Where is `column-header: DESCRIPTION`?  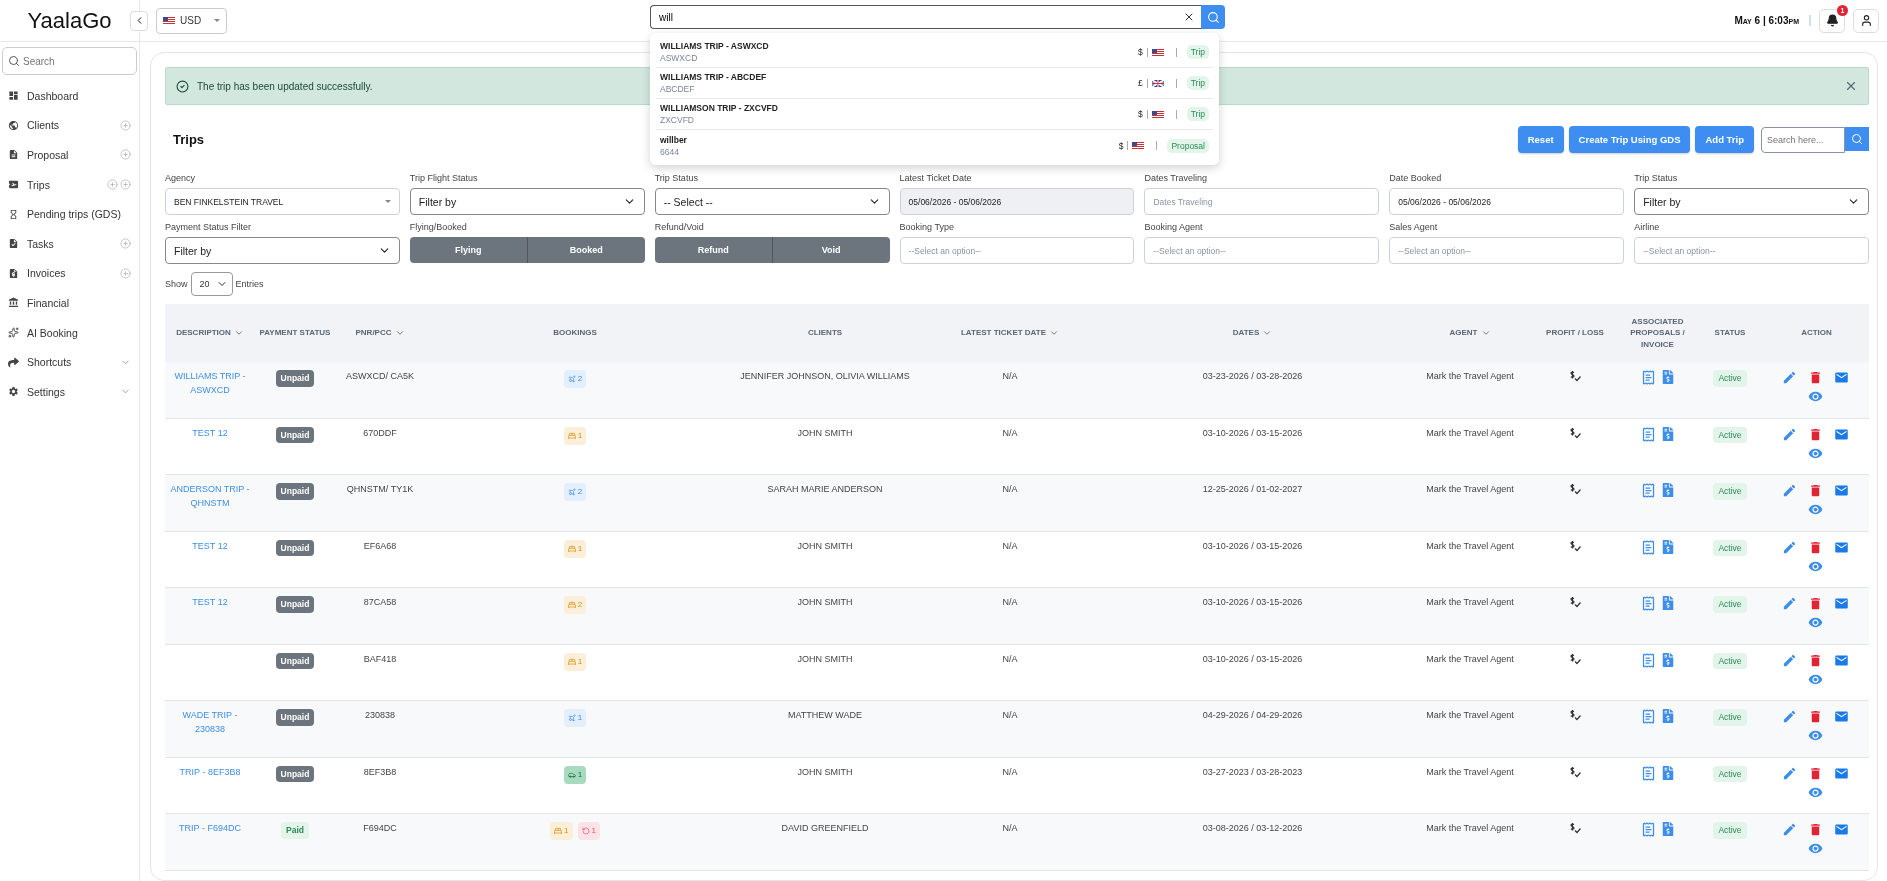
column-header: DESCRIPTION is located at coordinates (203, 333).